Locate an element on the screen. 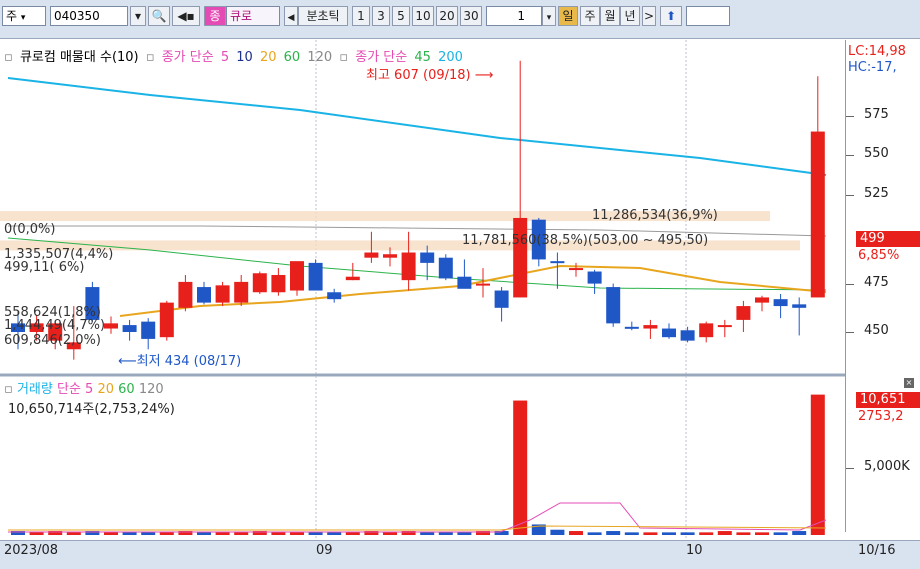 The width and height of the screenshot is (920, 569). date-label-sep: 09 is located at coordinates (324, 550).